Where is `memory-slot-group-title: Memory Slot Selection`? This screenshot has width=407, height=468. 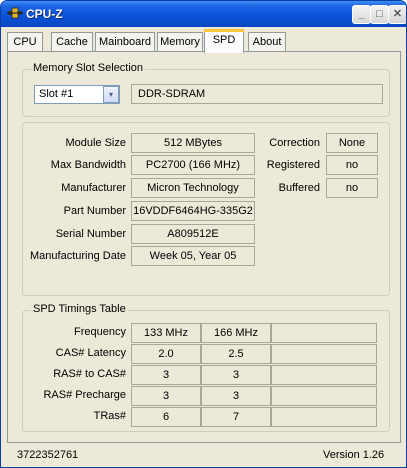 memory-slot-group-title: Memory Slot Selection is located at coordinates (88, 68).